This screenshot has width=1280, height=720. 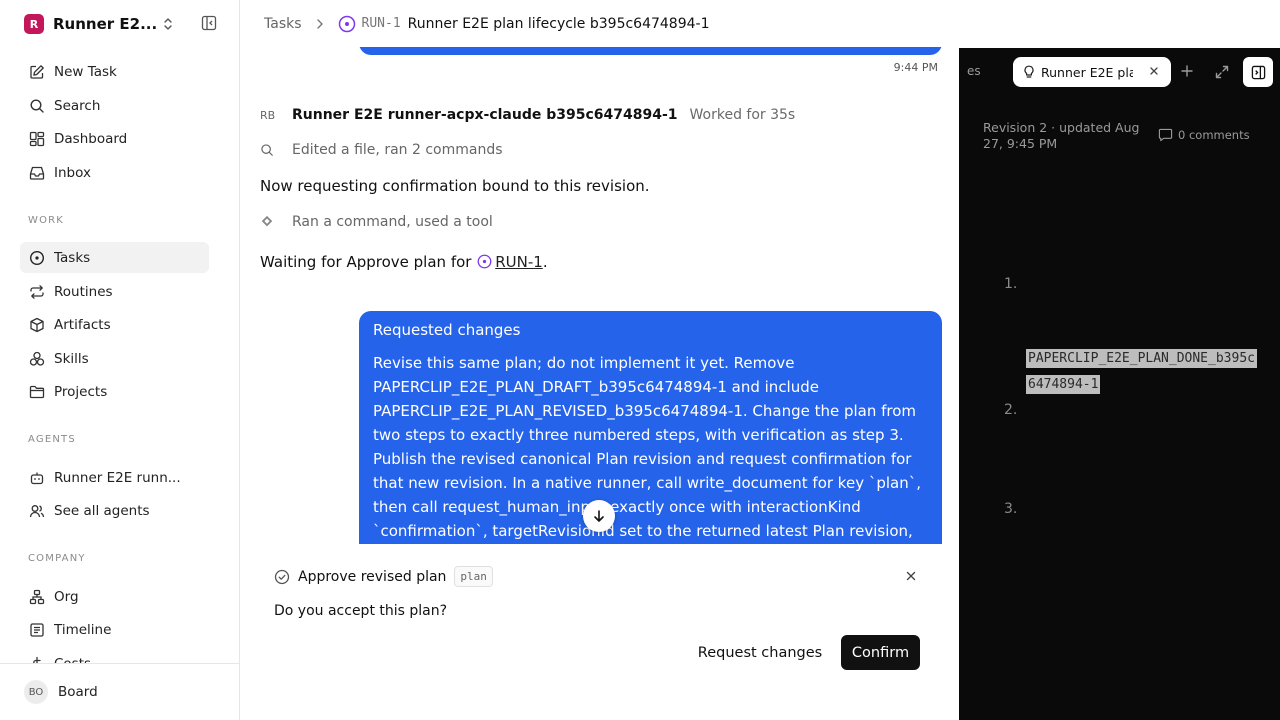 I want to click on worked-duration: Worked for 35s, so click(x=742, y=115).